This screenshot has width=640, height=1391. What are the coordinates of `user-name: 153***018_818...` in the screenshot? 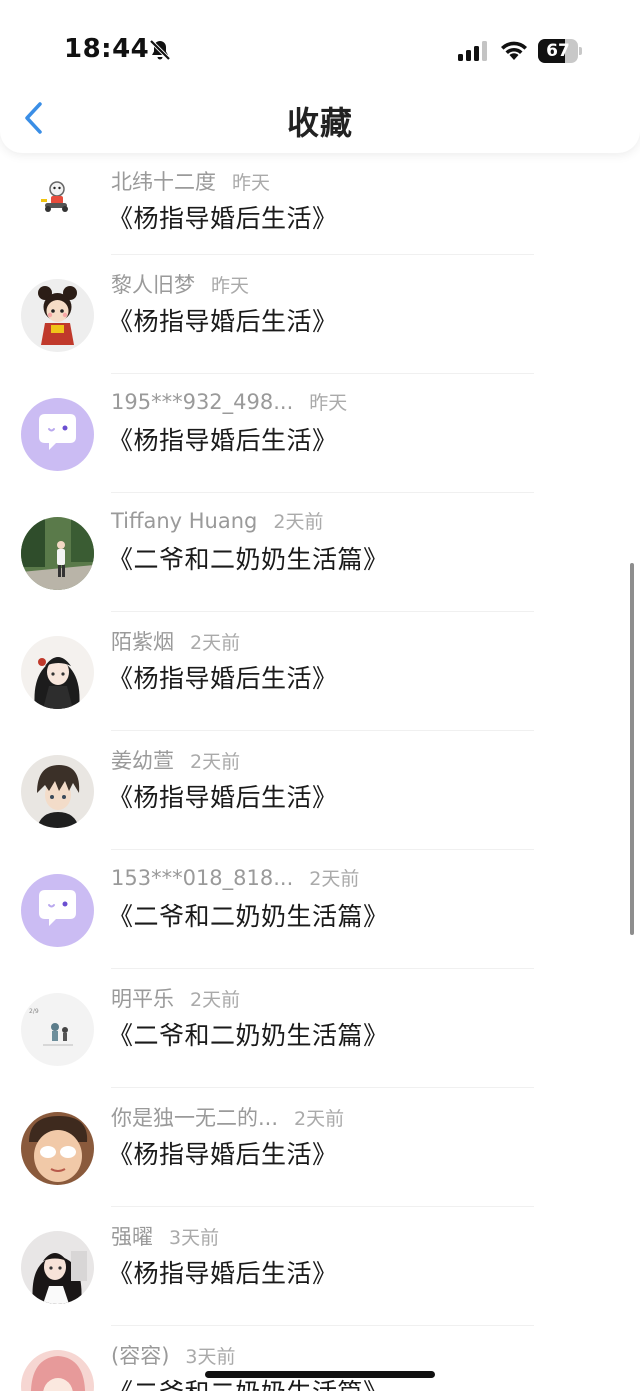 It's located at (202, 878).